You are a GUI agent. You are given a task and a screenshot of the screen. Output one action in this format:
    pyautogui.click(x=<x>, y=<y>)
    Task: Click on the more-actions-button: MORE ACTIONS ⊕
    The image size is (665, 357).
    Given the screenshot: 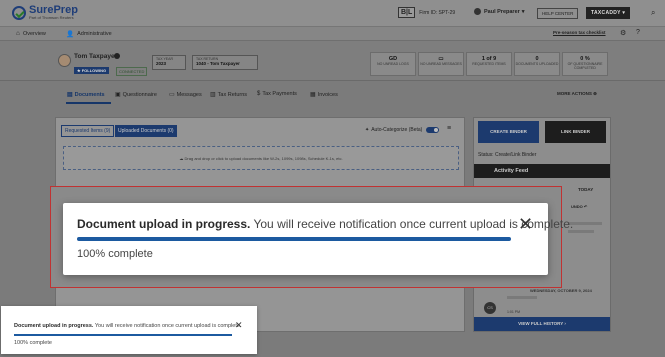 What is the action you would take?
    pyautogui.click(x=577, y=94)
    